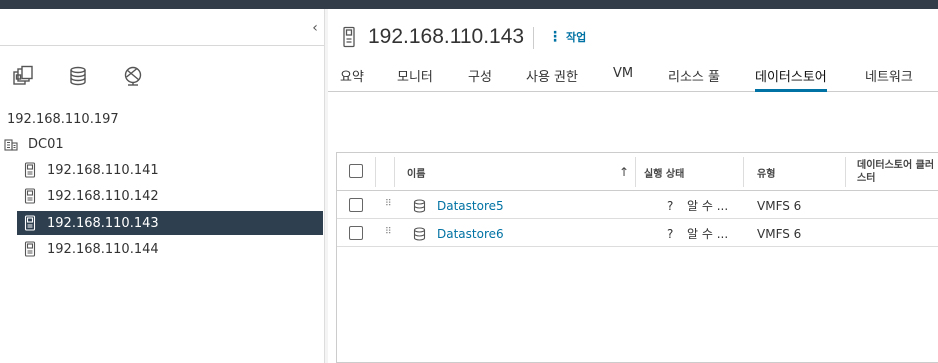  What do you see at coordinates (162, 45) in the screenshot?
I see `navigator-divider` at bounding box center [162, 45].